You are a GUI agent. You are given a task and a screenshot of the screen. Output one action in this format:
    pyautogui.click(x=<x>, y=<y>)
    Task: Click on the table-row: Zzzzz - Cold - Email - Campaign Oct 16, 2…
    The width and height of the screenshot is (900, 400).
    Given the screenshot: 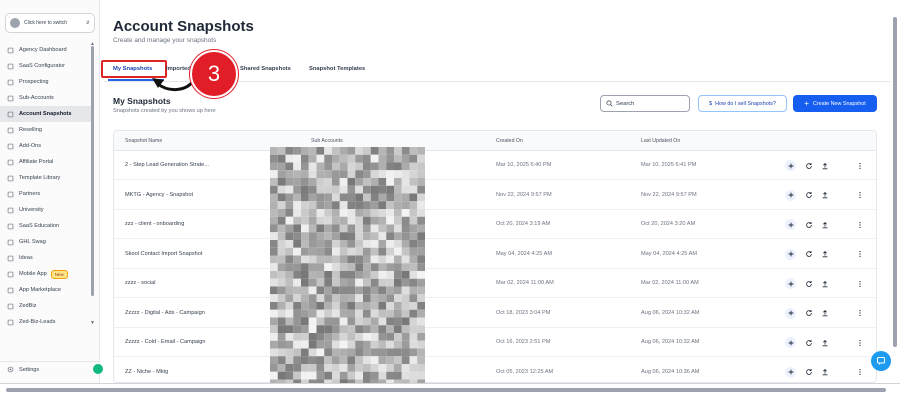 What is the action you would take?
    pyautogui.click(x=495, y=342)
    